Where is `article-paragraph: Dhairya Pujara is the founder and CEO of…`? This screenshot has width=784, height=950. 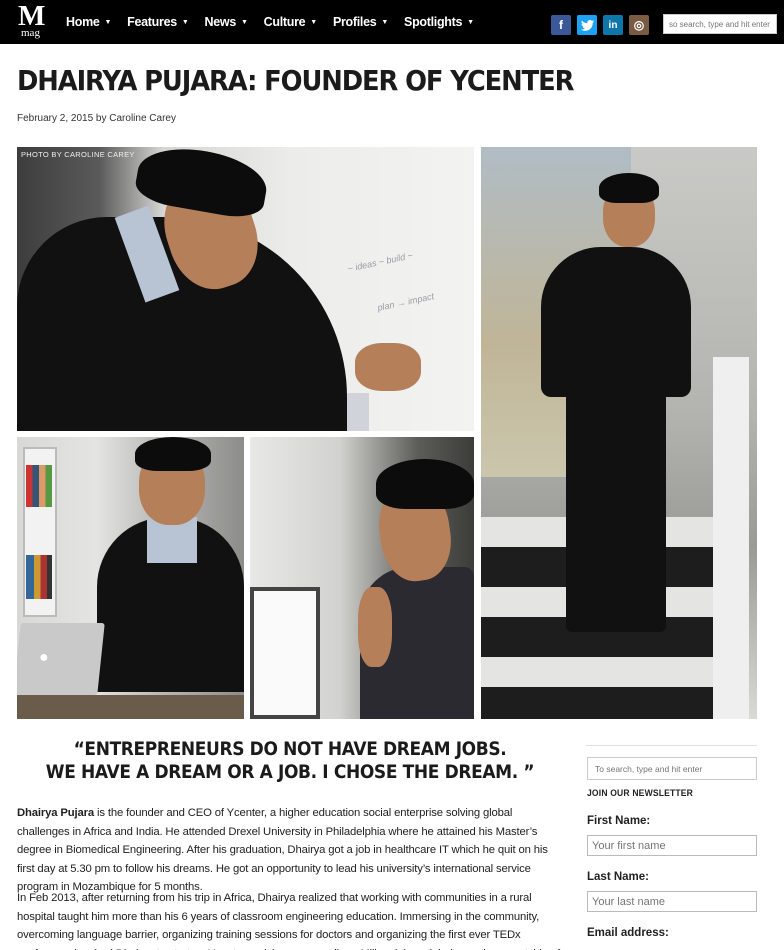 article-paragraph: Dhairya Pujara is the founder and CEO of… is located at coordinates (290, 850).